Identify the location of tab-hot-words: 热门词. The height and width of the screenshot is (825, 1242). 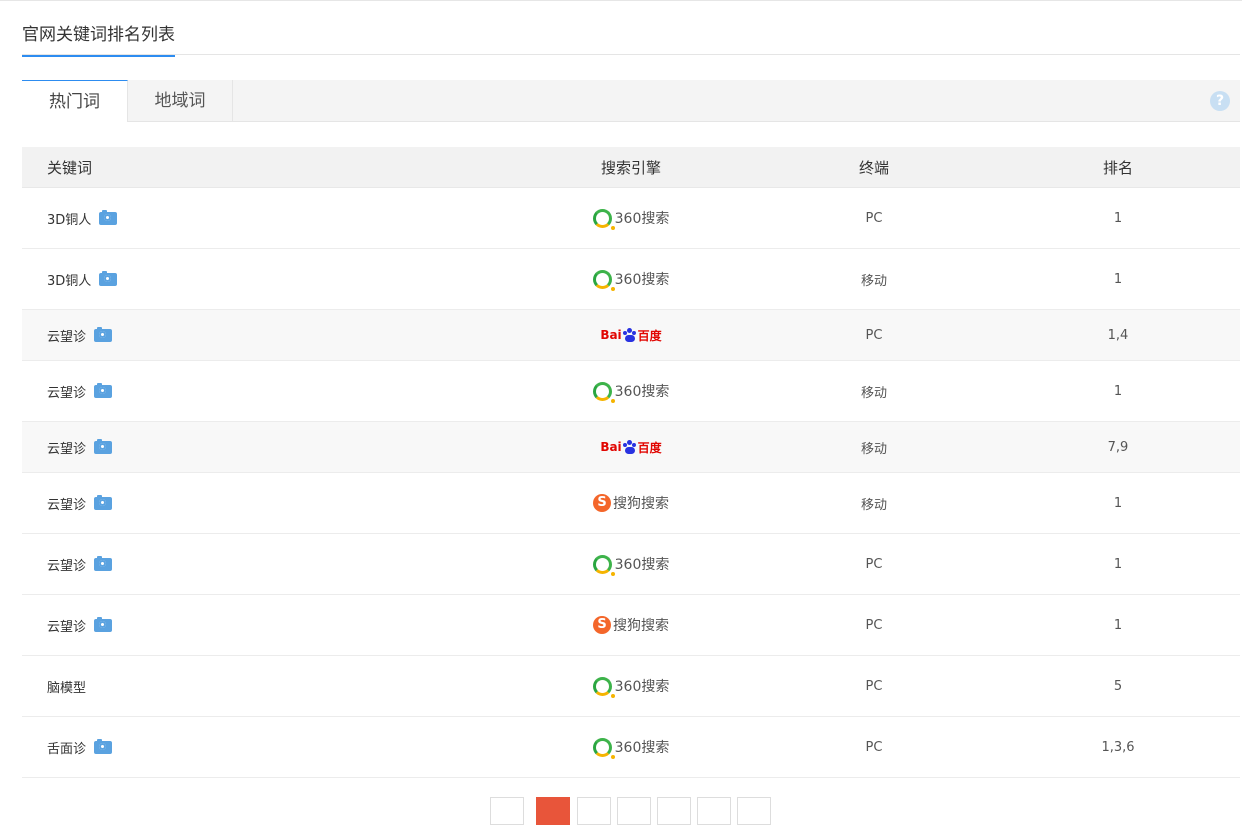
(75, 101).